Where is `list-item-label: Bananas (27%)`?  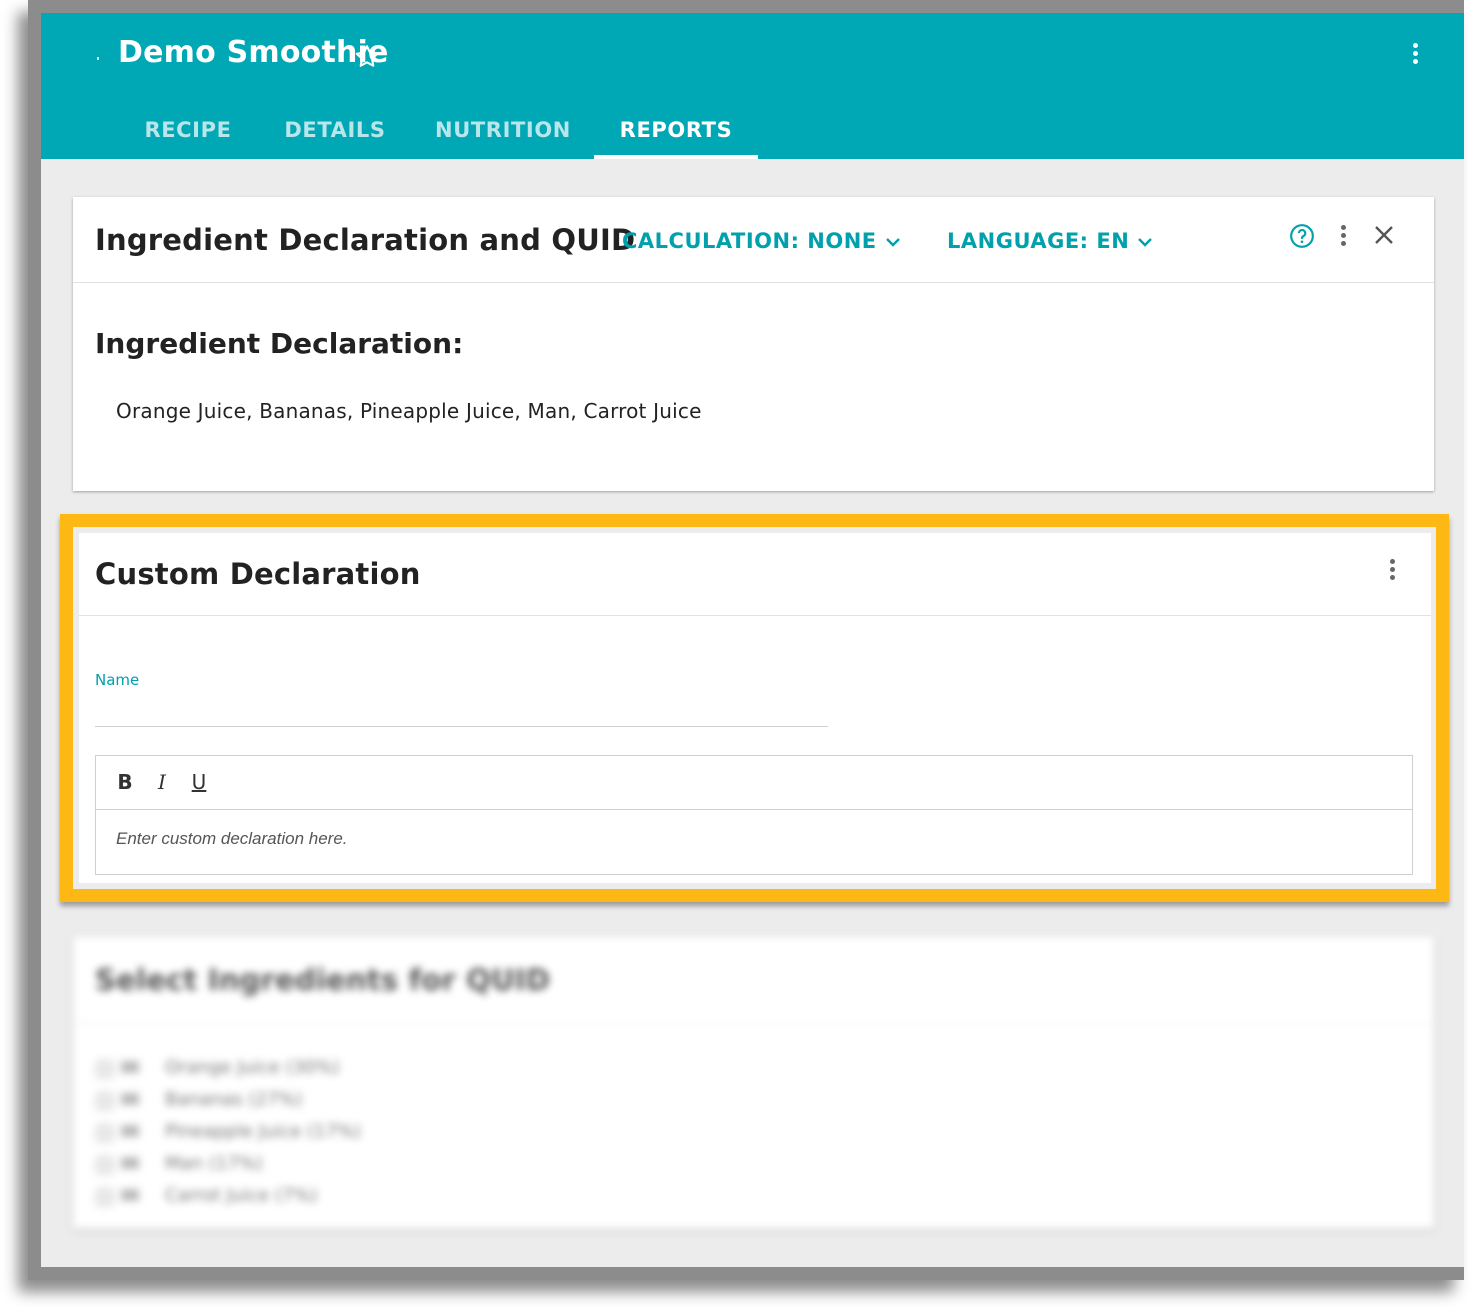 list-item-label: Bananas (27%) is located at coordinates (234, 1099).